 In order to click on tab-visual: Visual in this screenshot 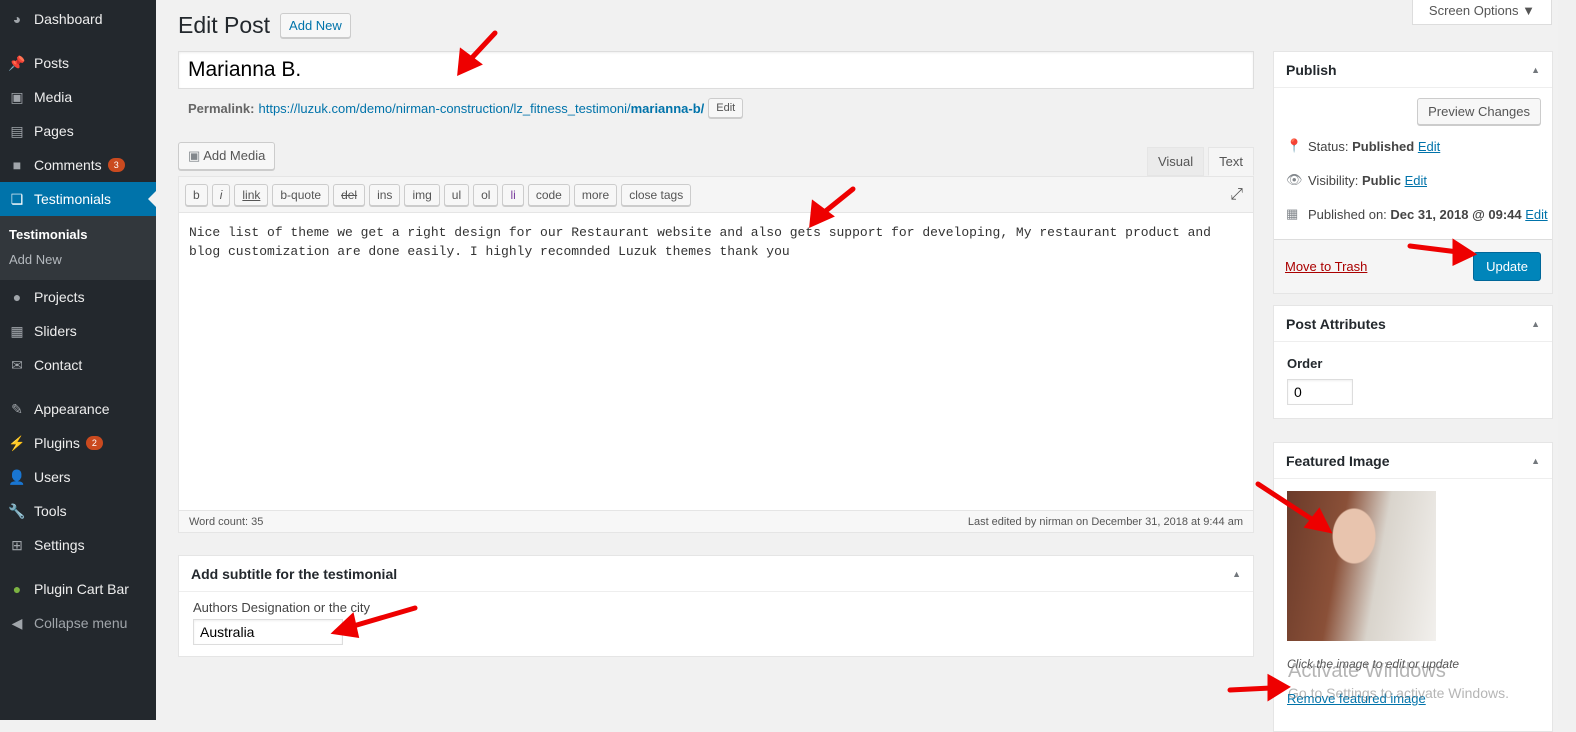, I will do `click(1175, 161)`.